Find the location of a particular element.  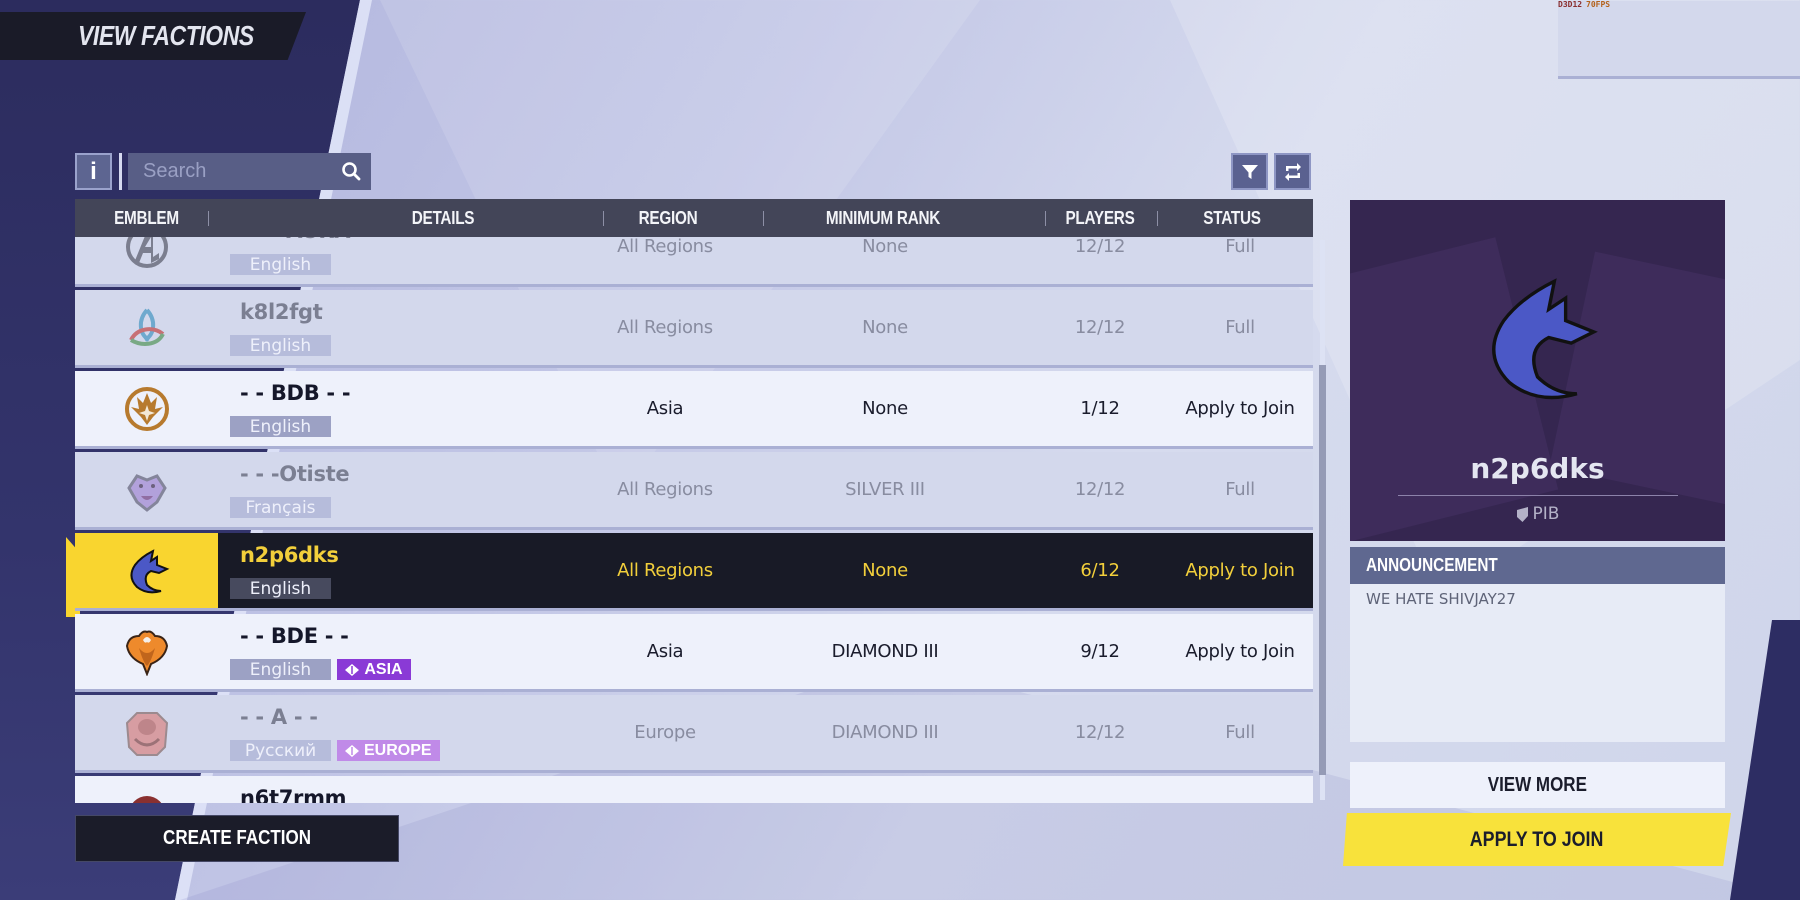

refresh-button is located at coordinates (1292, 171).